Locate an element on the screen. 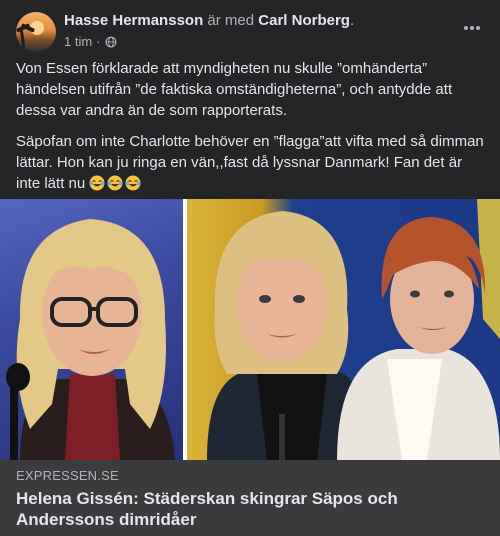 The height and width of the screenshot is (536, 500). globe-icon is located at coordinates (111, 42).